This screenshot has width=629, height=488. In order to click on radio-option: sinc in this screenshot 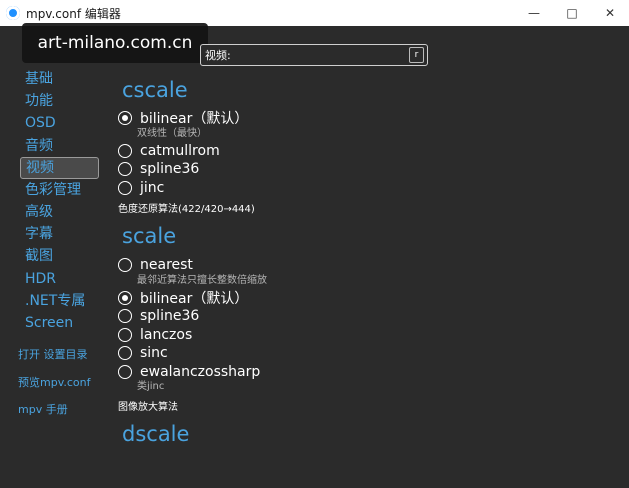, I will do `click(368, 353)`.